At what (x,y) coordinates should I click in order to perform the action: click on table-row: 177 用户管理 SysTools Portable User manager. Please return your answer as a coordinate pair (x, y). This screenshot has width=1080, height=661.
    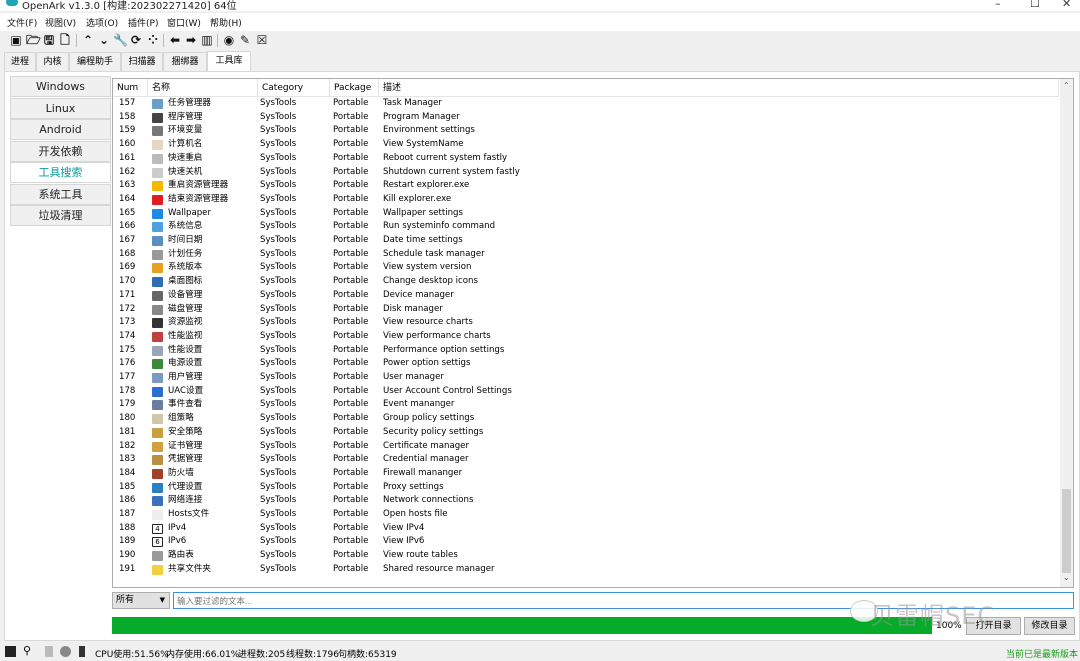
    Looking at the image, I should click on (586, 378).